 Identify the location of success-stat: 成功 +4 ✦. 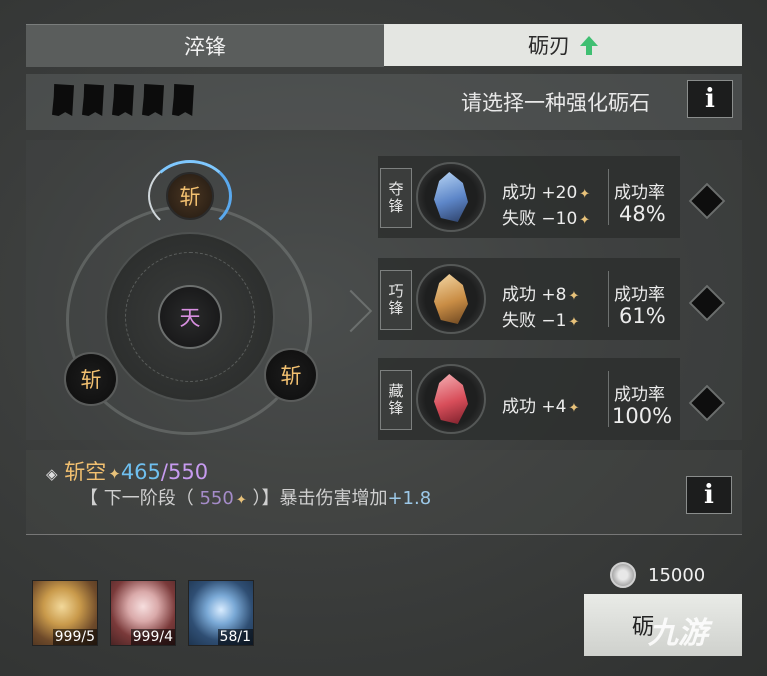
(540, 404).